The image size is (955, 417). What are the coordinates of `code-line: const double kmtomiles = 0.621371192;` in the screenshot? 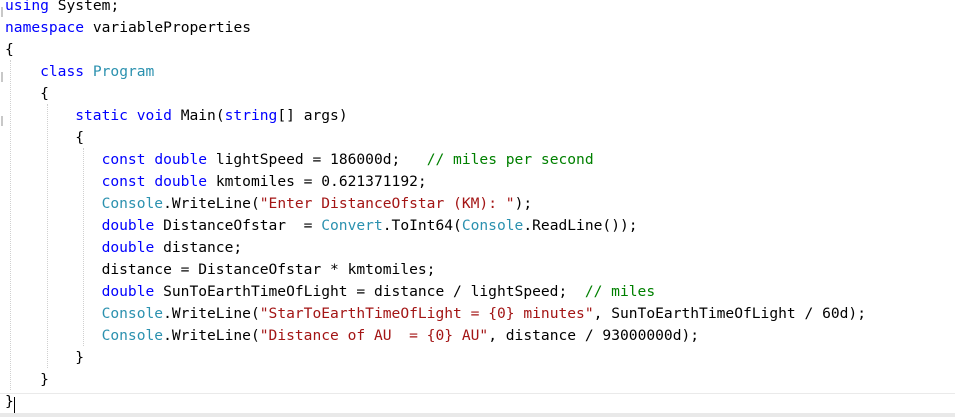 It's located at (264, 183).